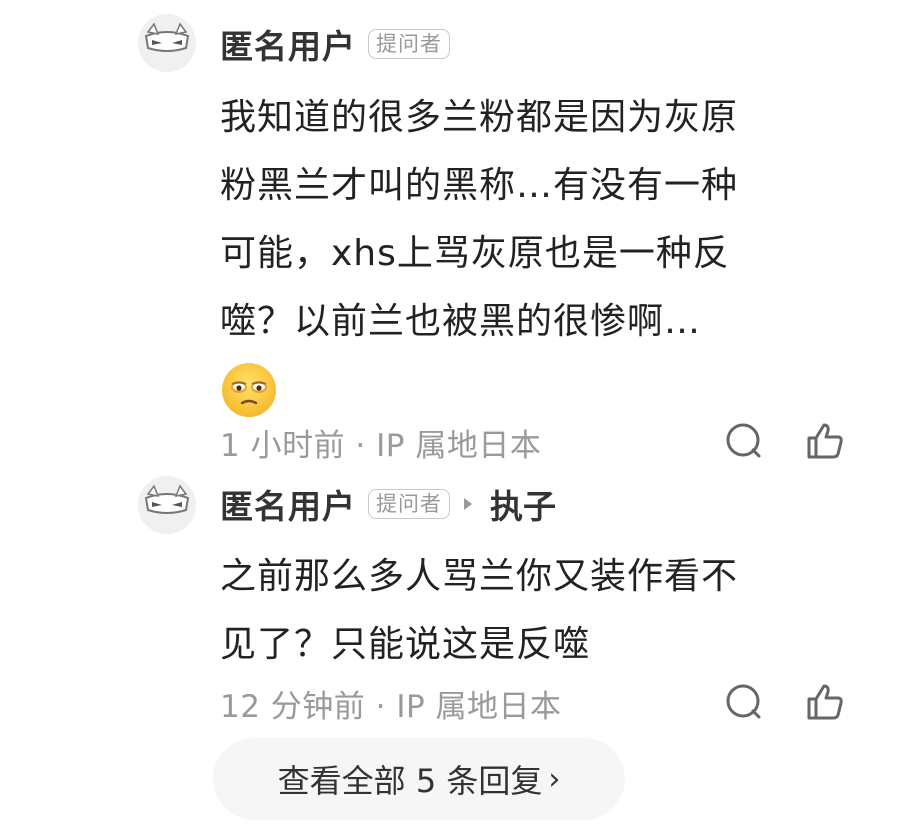 This screenshot has height=832, width=897. I want to click on content-line: 我知道的很多兰粉都是因为灰原, so click(479, 117).